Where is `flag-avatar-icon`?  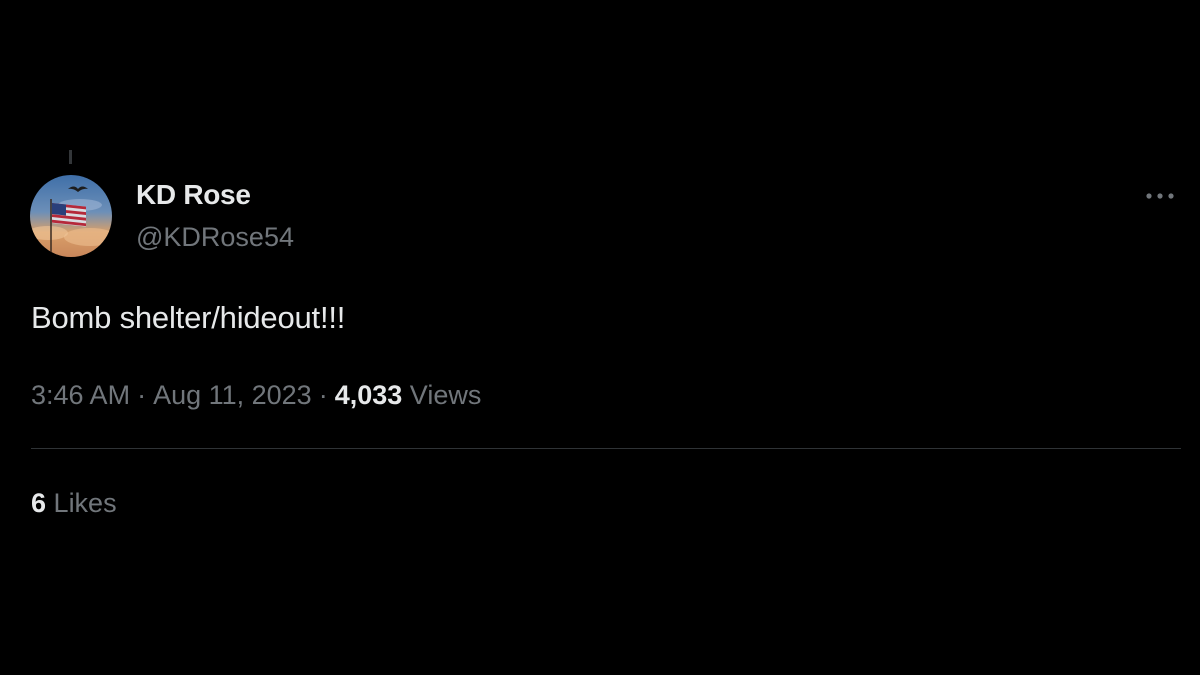 flag-avatar-icon is located at coordinates (71, 216).